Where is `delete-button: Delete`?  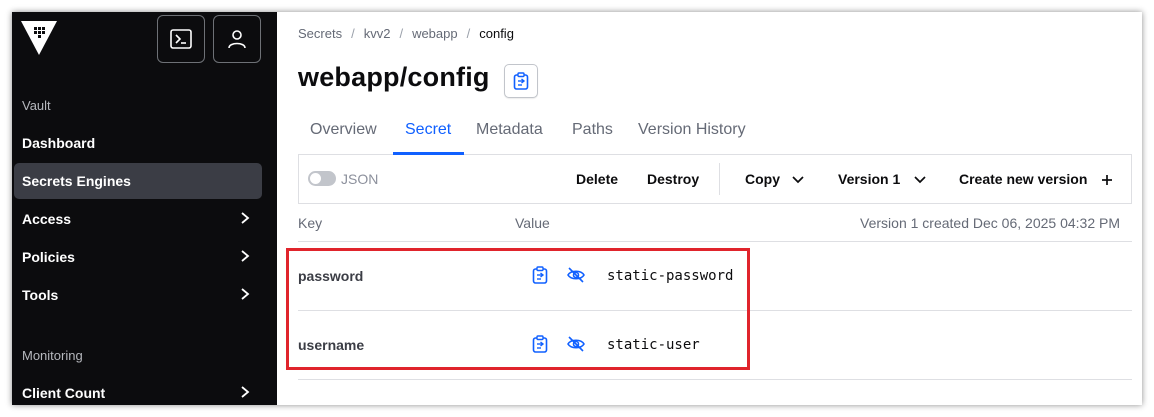
delete-button: Delete is located at coordinates (597, 179).